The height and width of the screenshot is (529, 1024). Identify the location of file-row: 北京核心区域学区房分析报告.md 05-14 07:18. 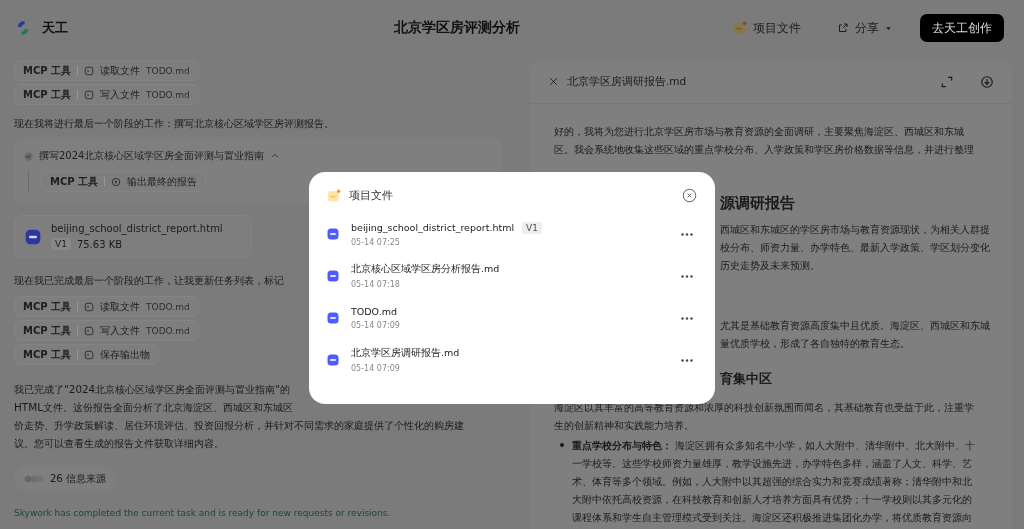
(512, 276).